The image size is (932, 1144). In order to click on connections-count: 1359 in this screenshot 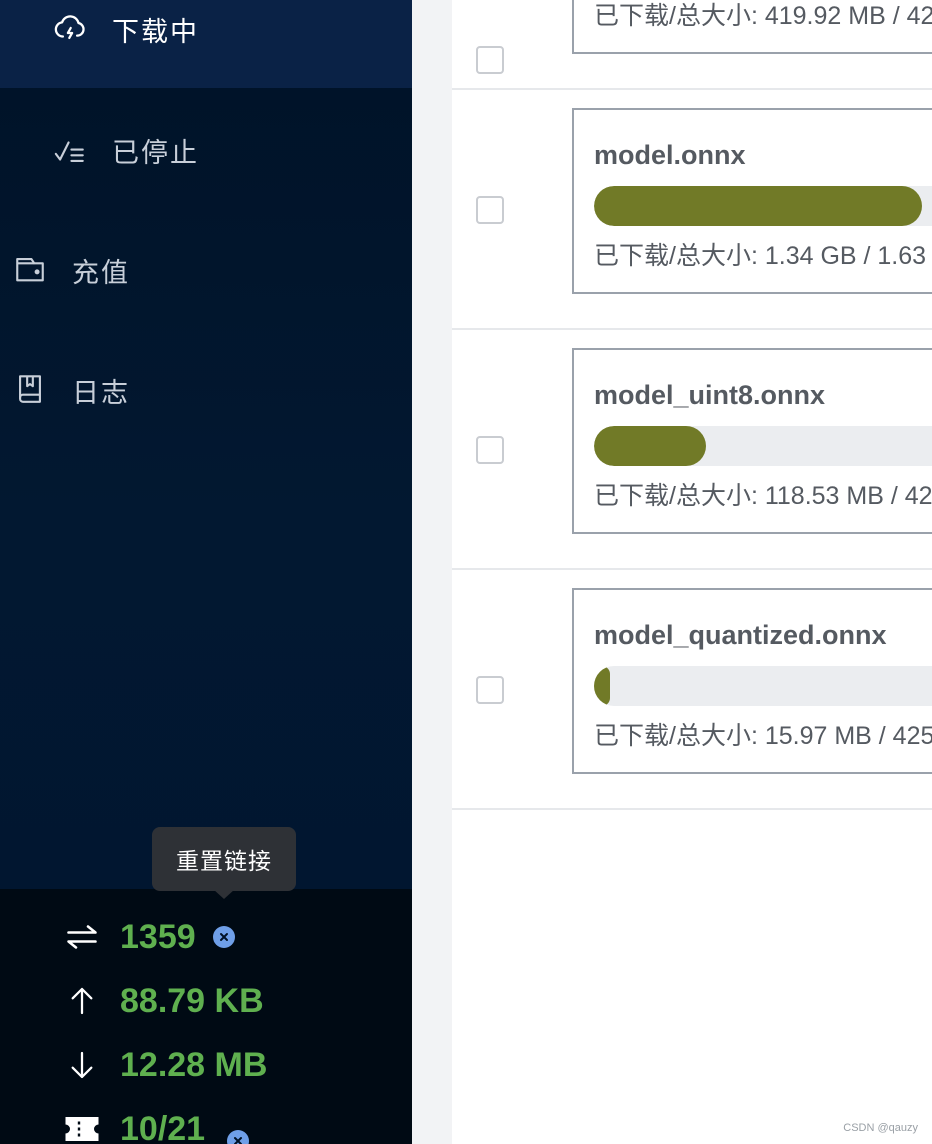, I will do `click(158, 936)`.